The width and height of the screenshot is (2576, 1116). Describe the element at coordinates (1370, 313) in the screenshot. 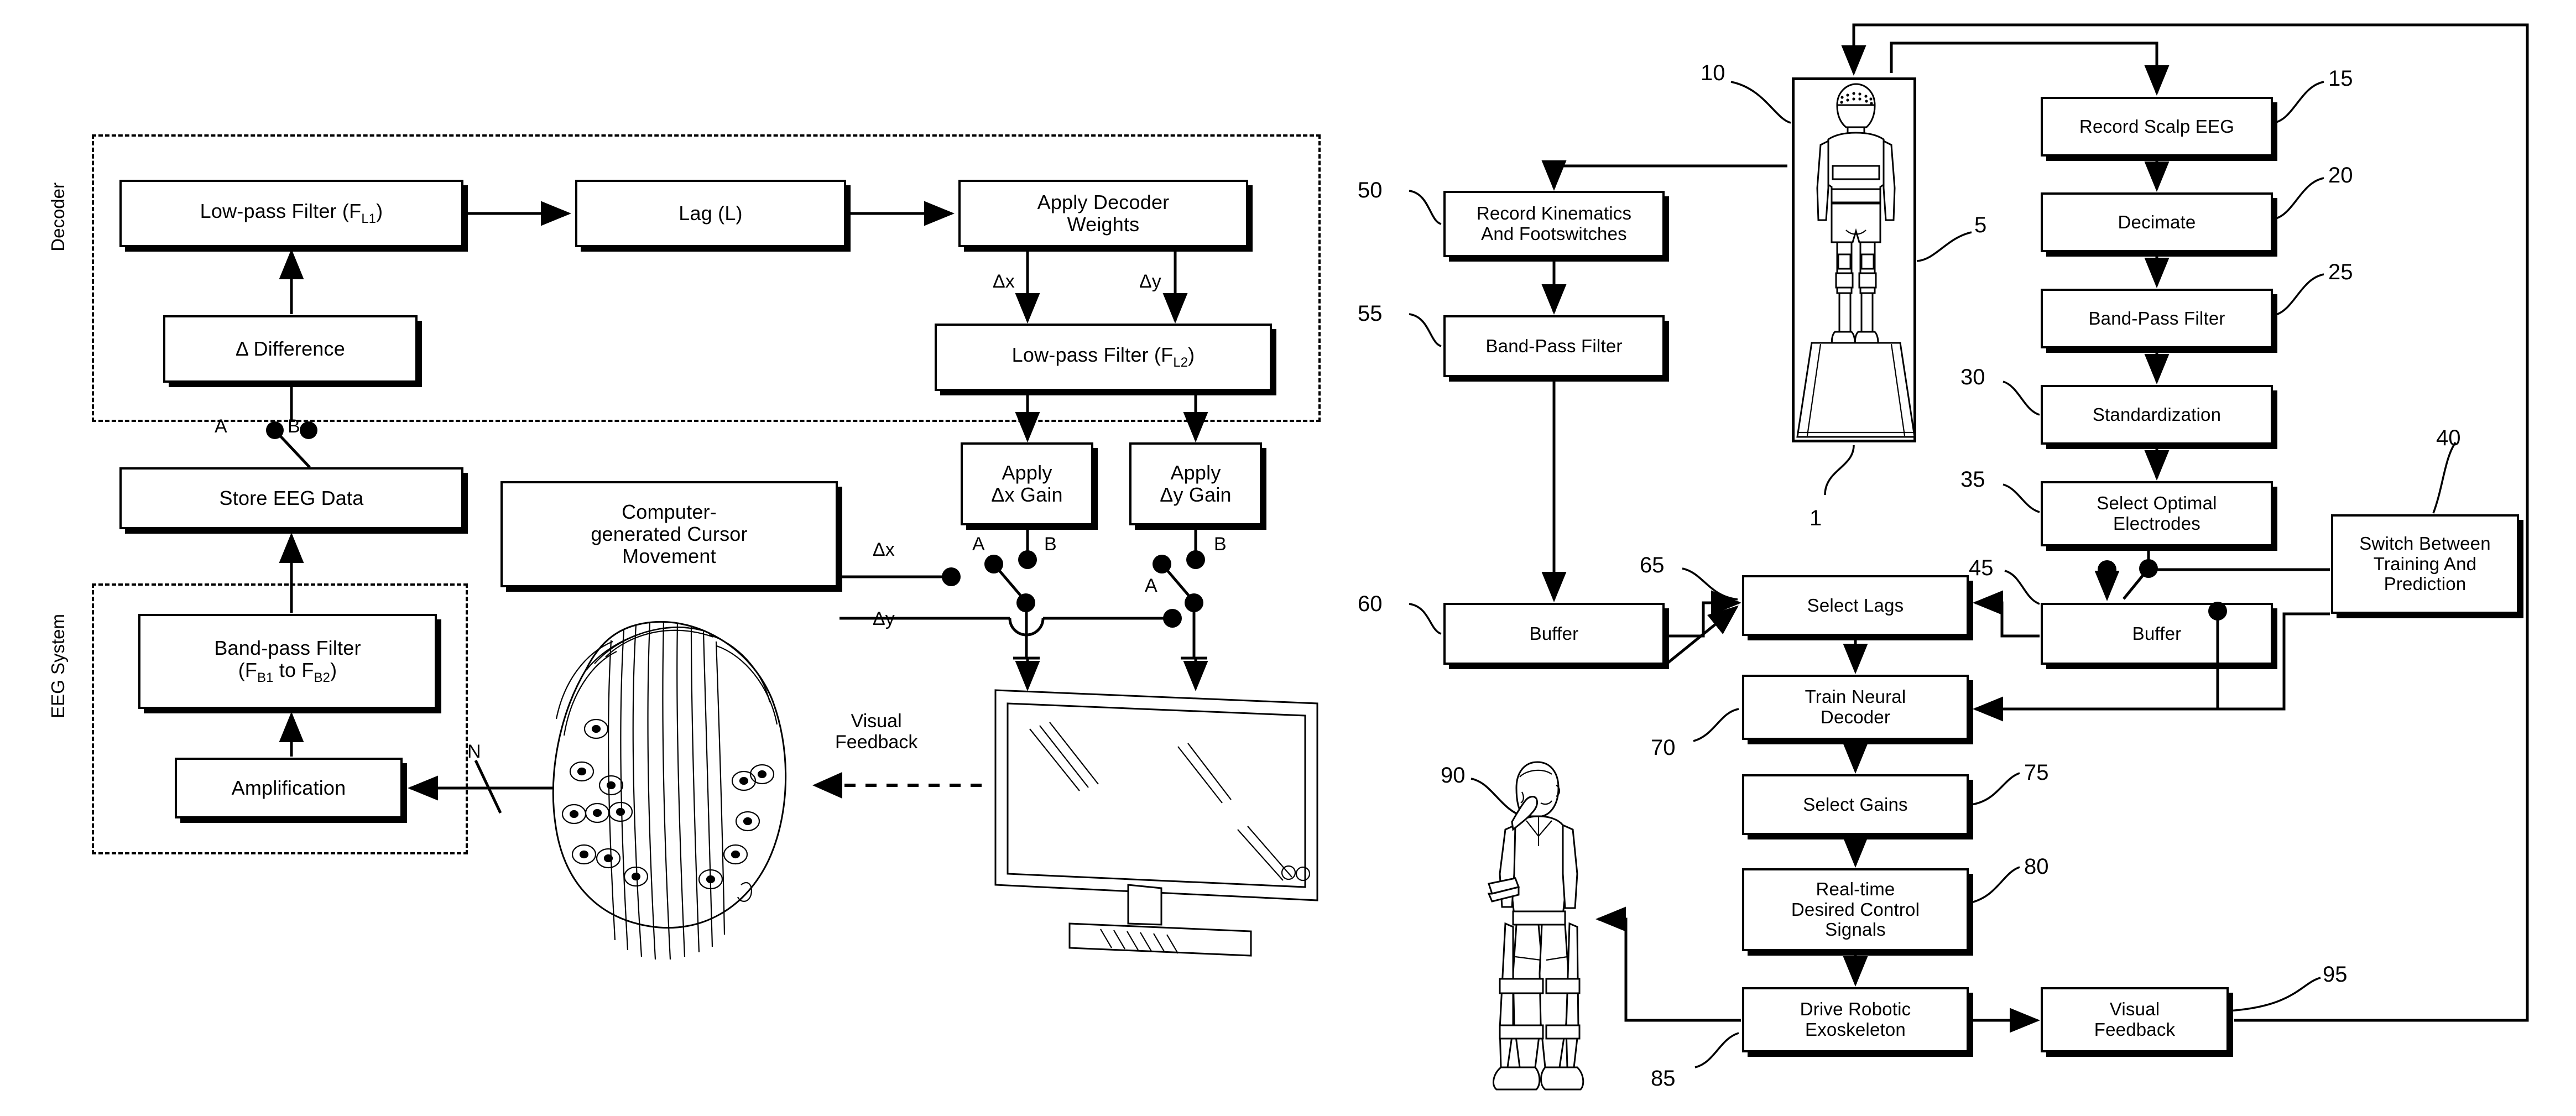

I see `ref-55: 55` at that location.